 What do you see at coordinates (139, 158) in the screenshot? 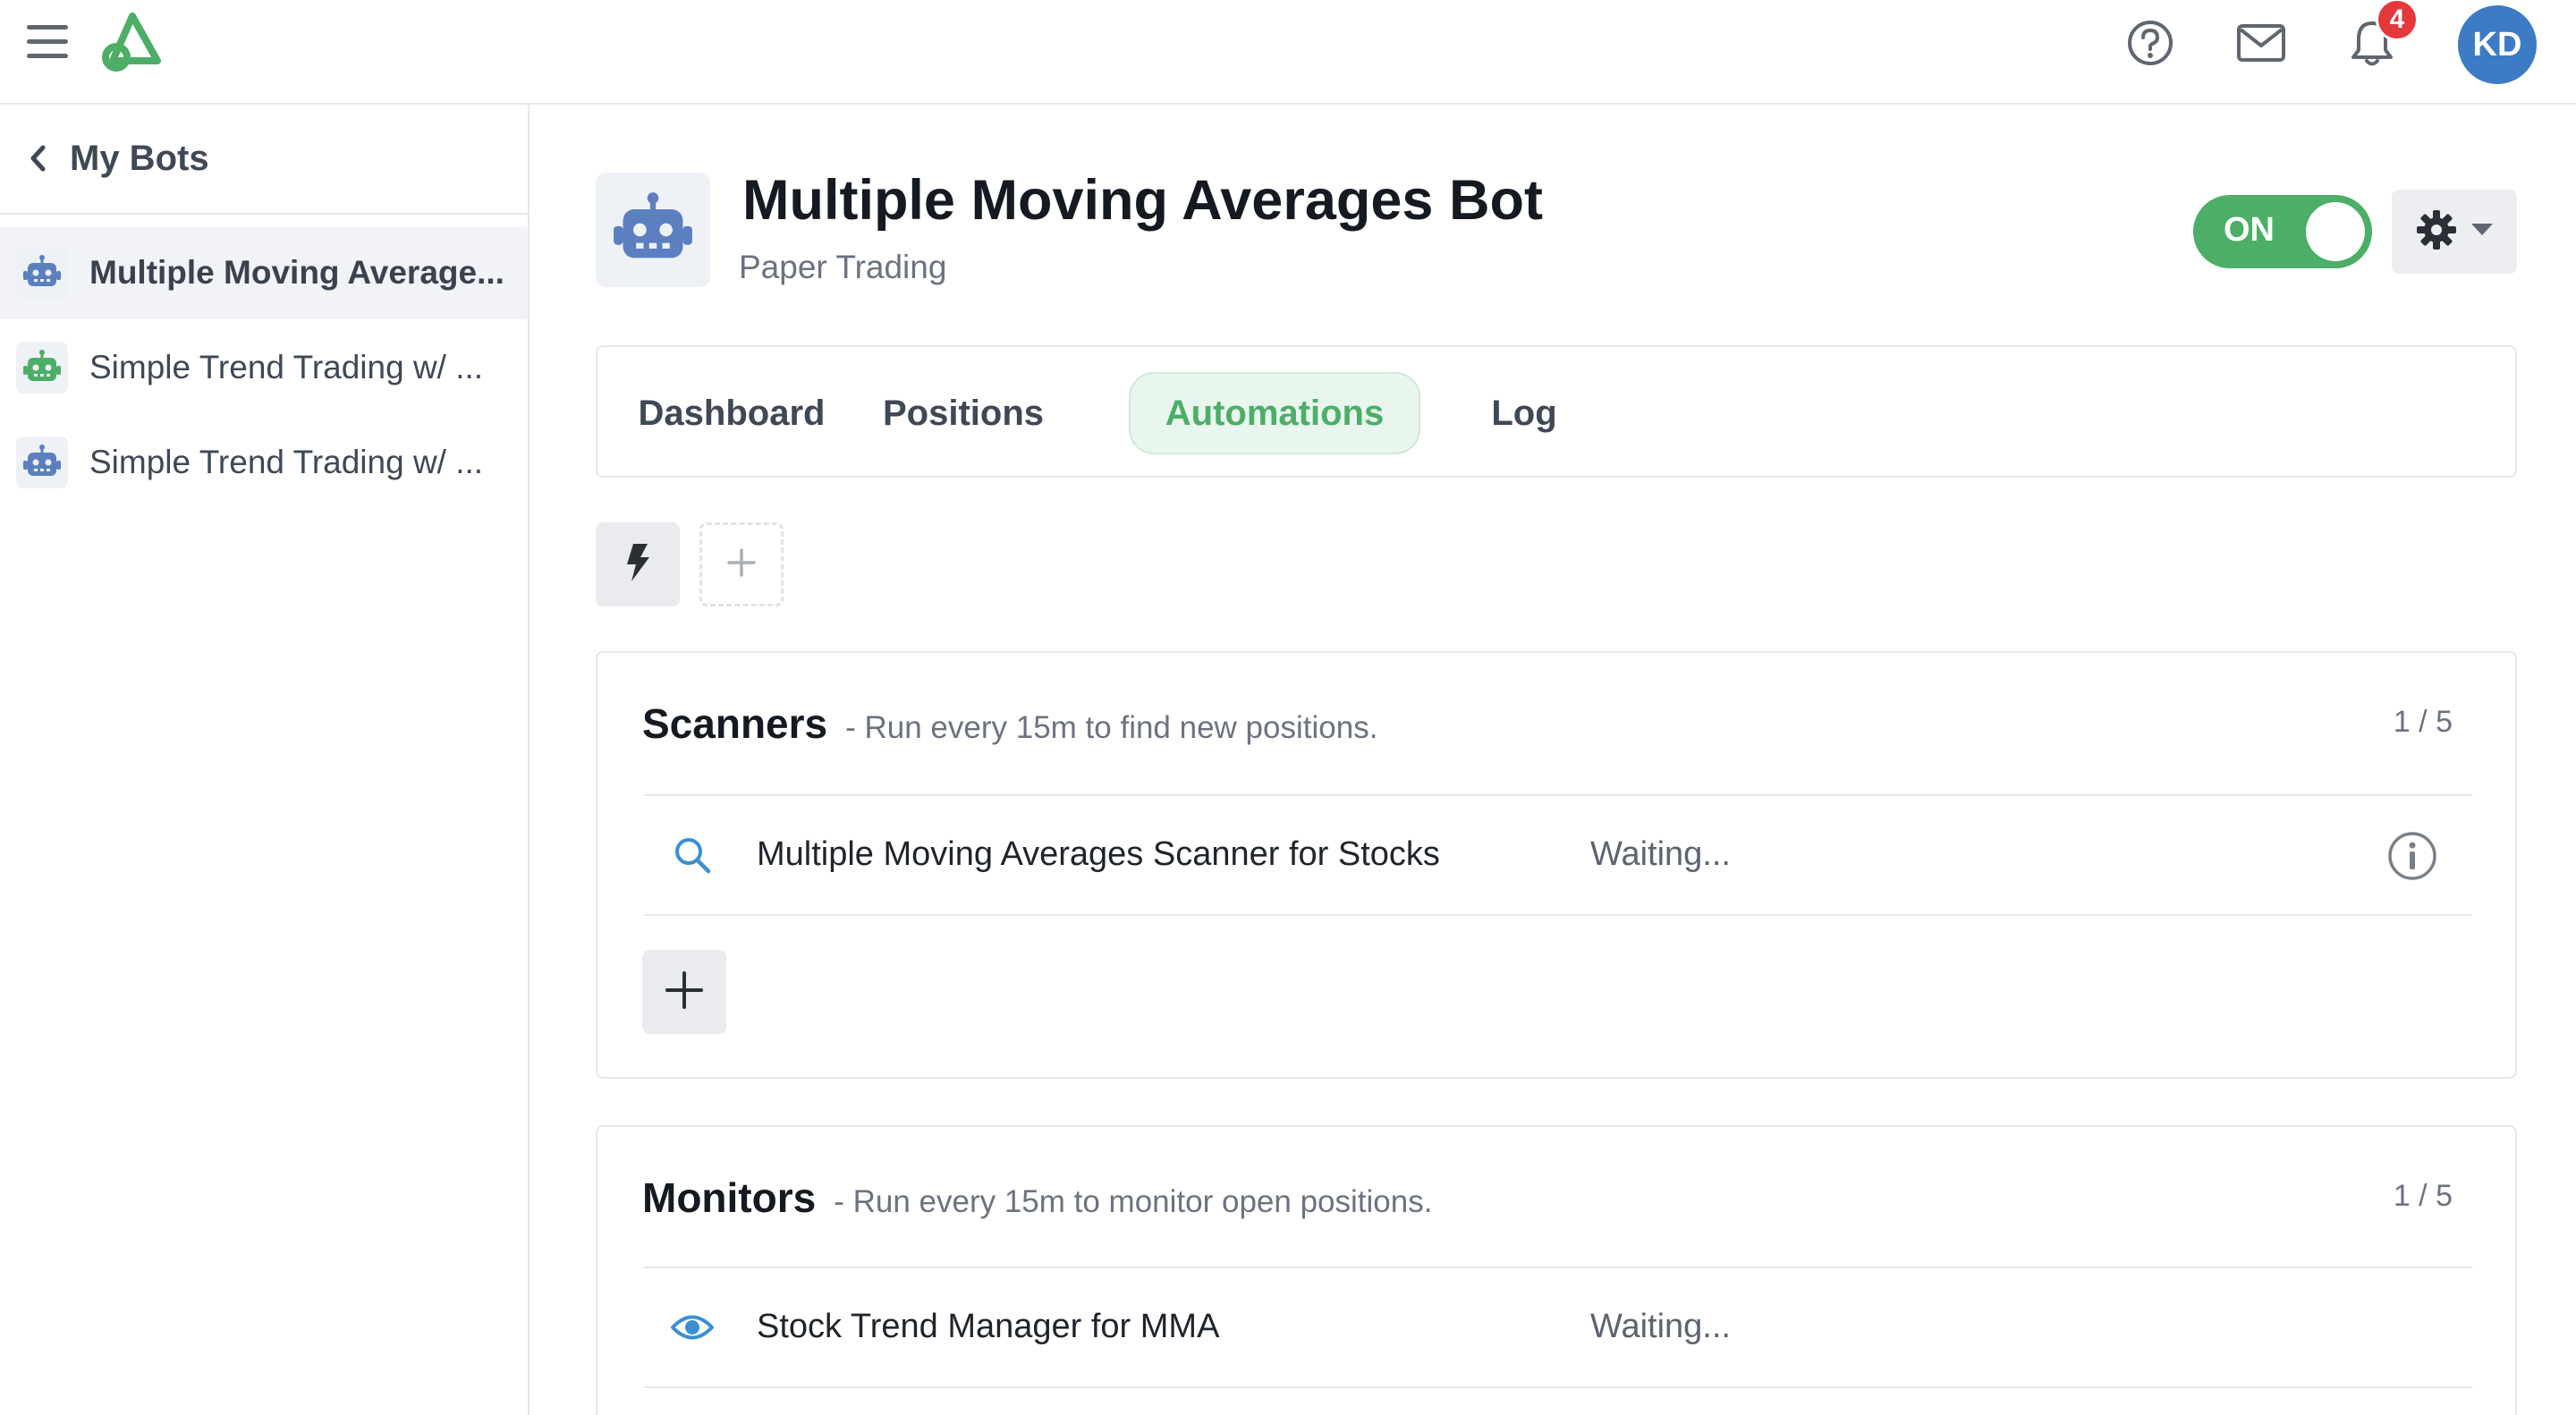
I see `back-link-label: My Bots` at bounding box center [139, 158].